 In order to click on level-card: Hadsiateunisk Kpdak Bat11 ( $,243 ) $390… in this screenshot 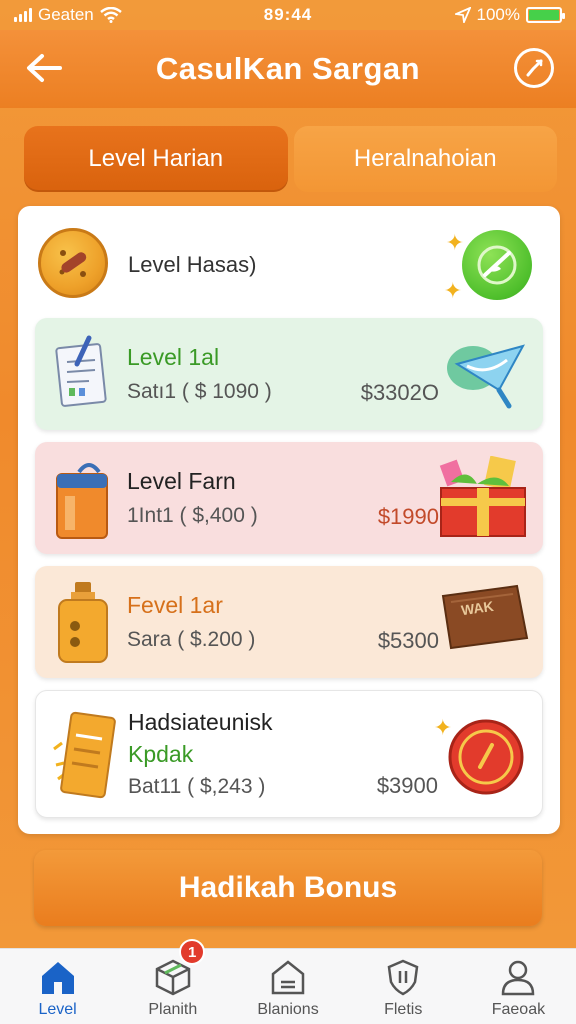, I will do `click(289, 754)`.